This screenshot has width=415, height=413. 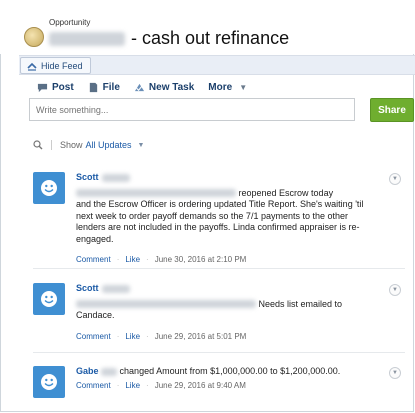 I want to click on timestamp: June 30, 2016 at 2:10 PM, so click(x=201, y=260).